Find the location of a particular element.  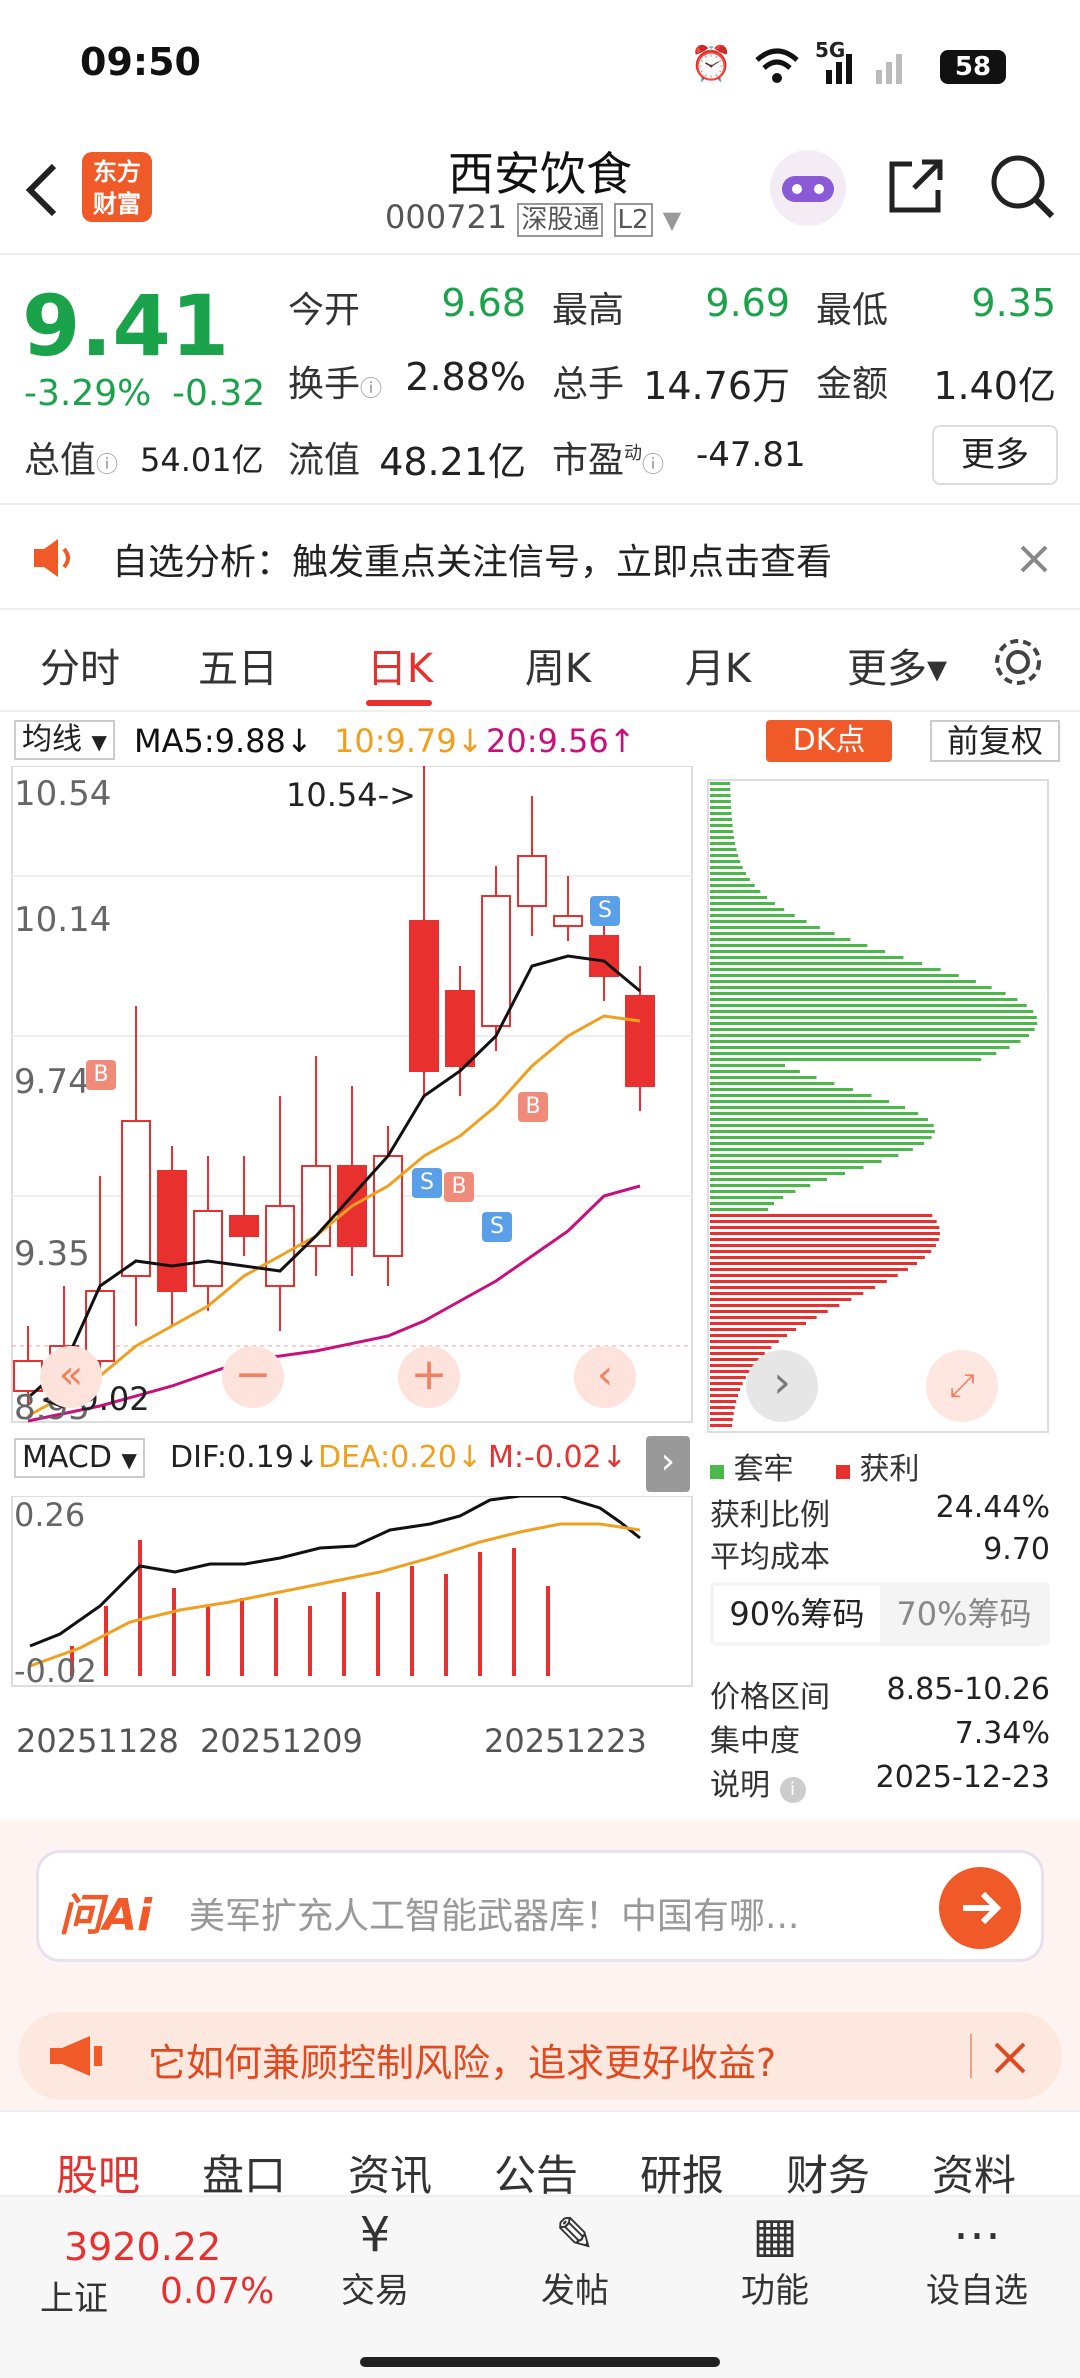

chip-distribution is located at coordinates (878, 1106).